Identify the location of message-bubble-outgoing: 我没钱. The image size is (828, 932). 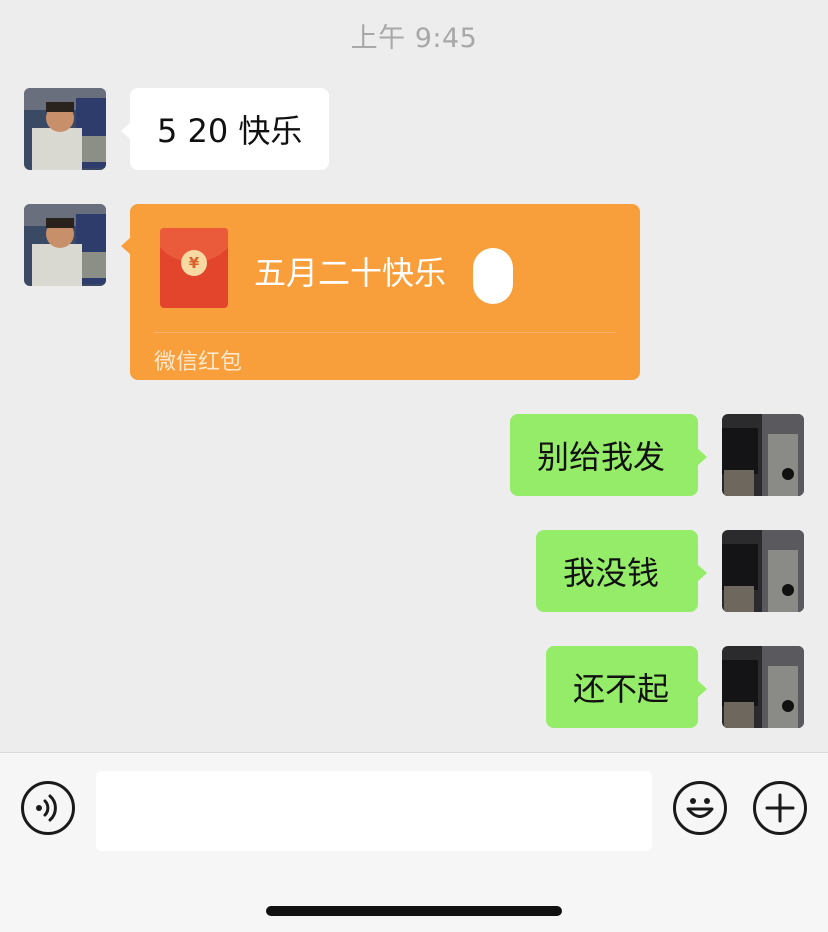
(621, 571).